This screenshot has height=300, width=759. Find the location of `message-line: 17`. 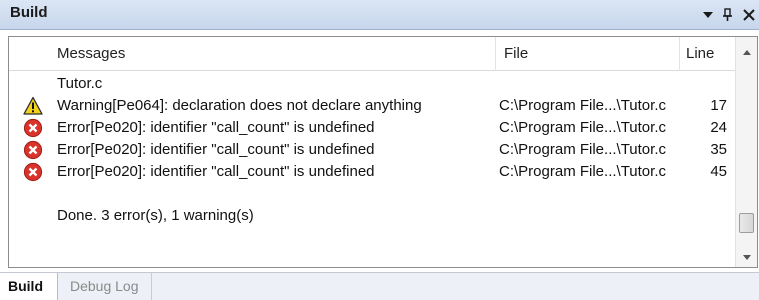

message-line: 17 is located at coordinates (718, 105).